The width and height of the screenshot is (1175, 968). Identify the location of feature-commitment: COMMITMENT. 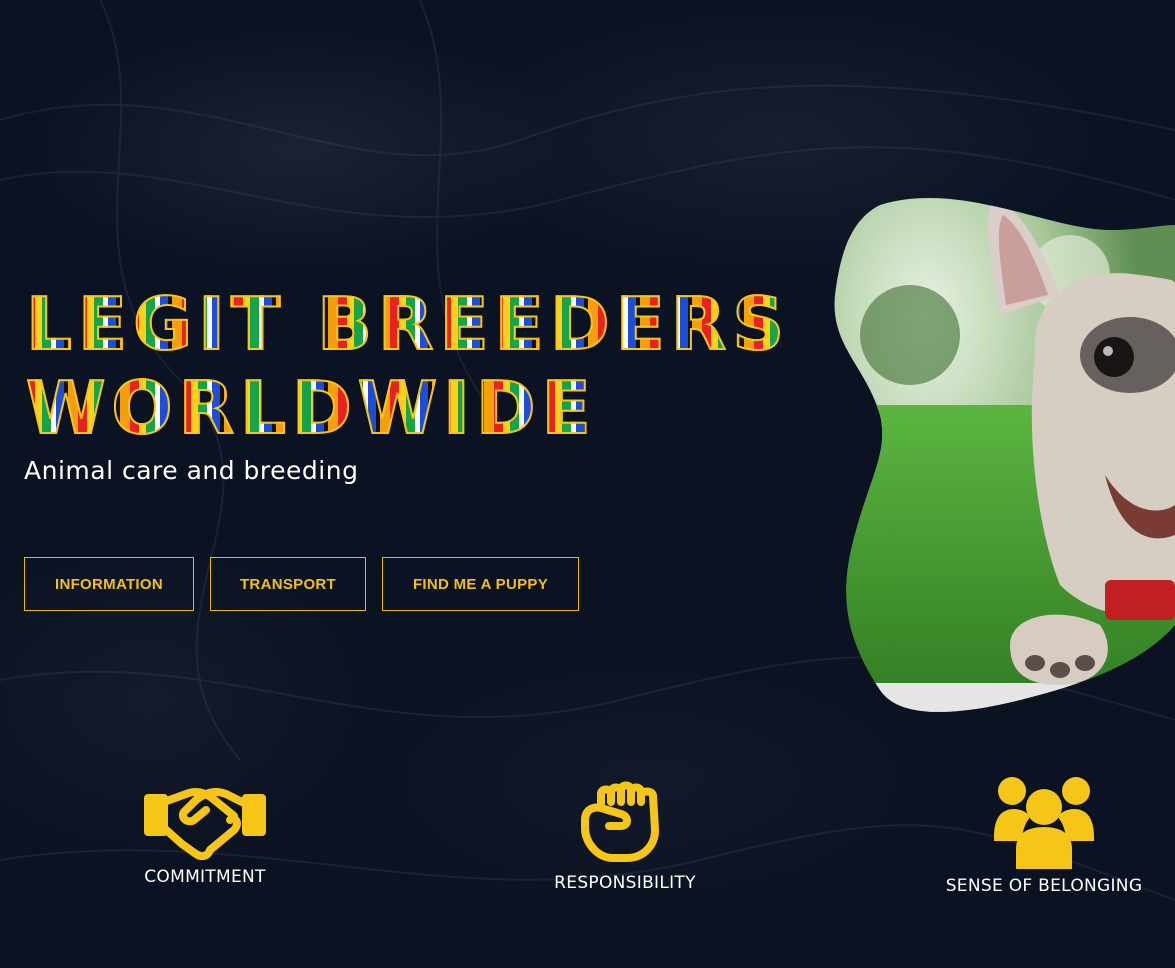
(205, 834).